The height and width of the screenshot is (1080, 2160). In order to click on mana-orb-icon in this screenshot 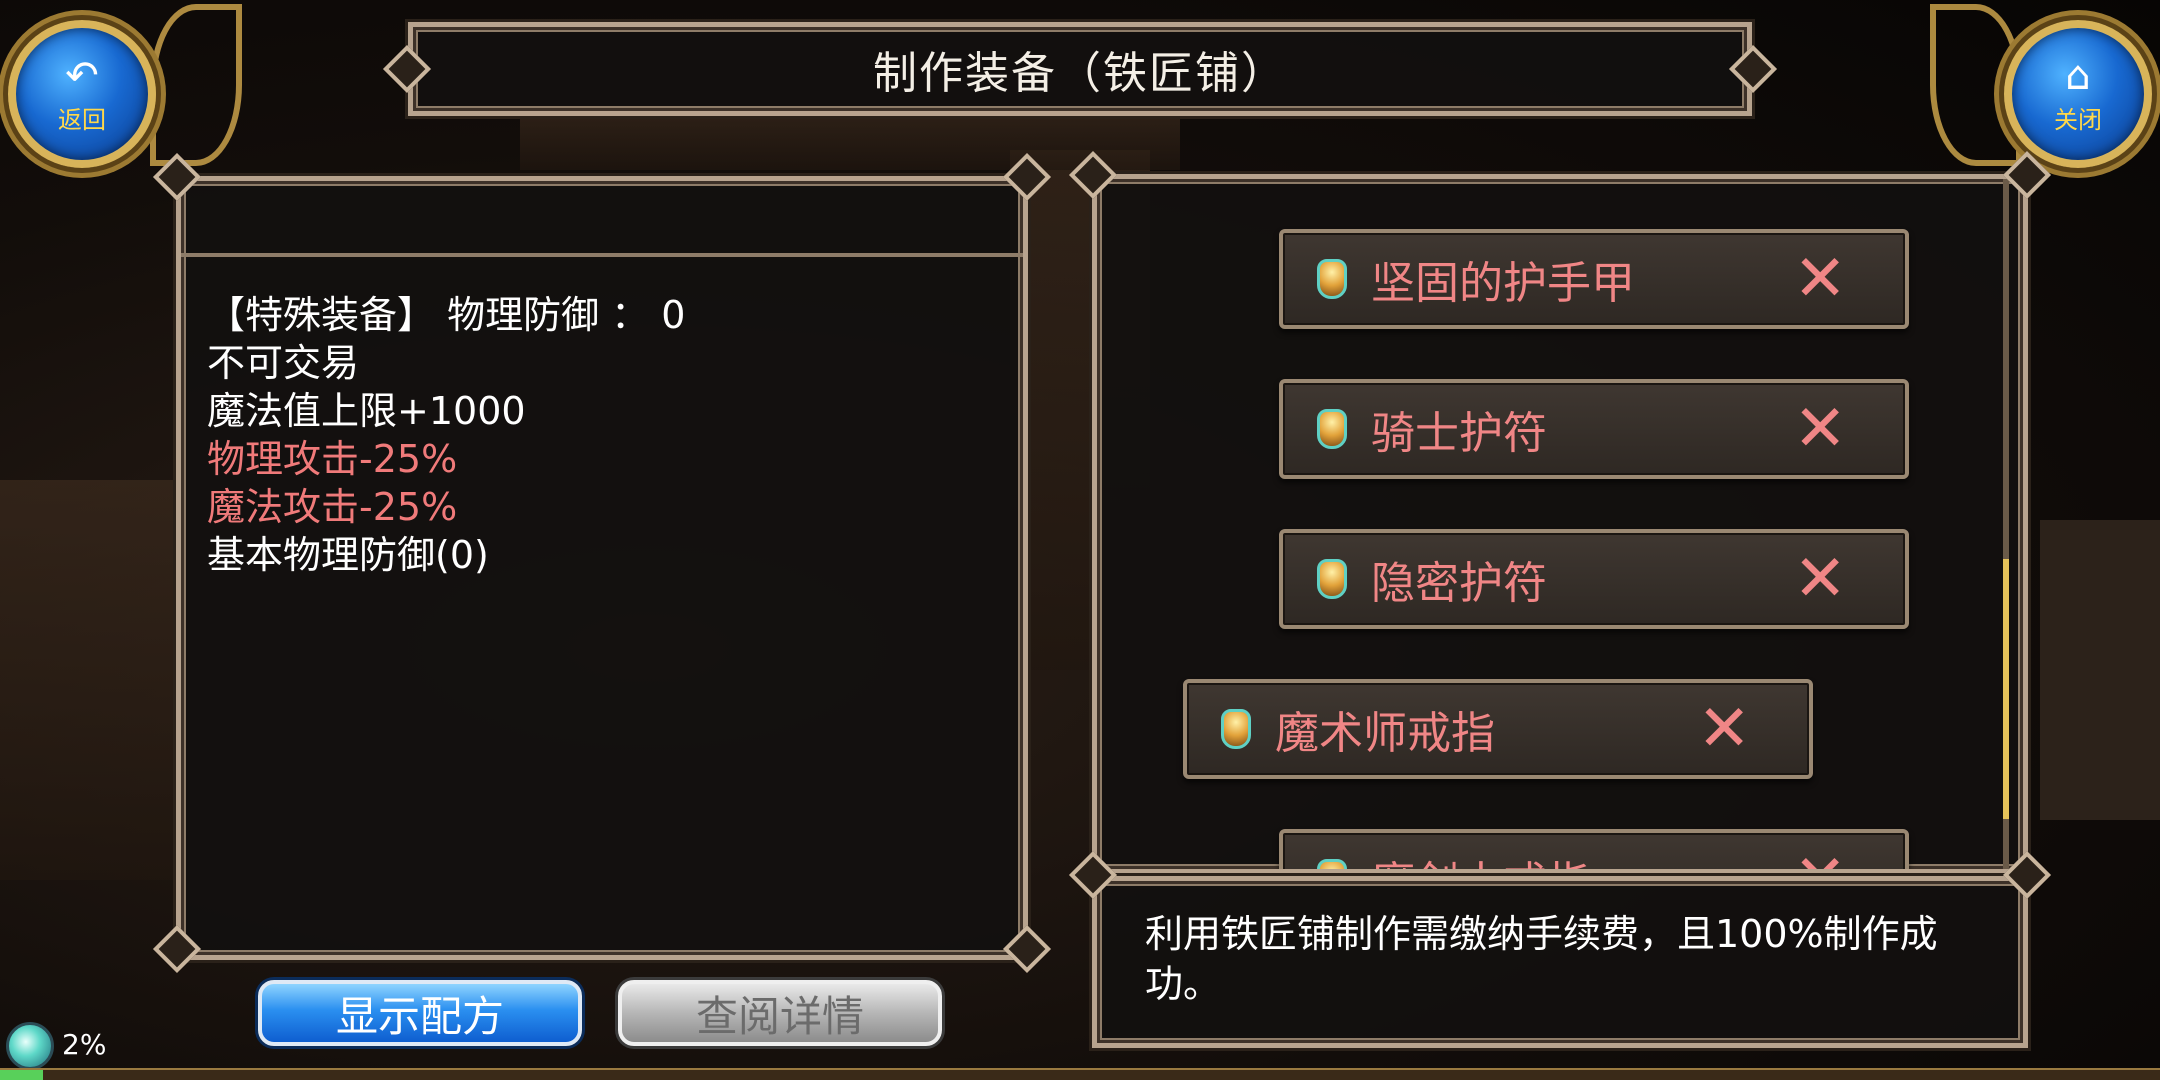, I will do `click(30, 1046)`.